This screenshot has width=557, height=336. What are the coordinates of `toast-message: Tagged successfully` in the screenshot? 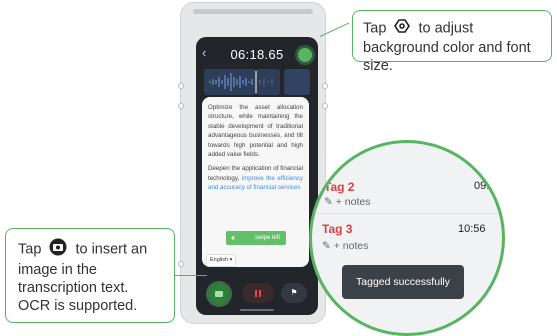 It's located at (403, 282).